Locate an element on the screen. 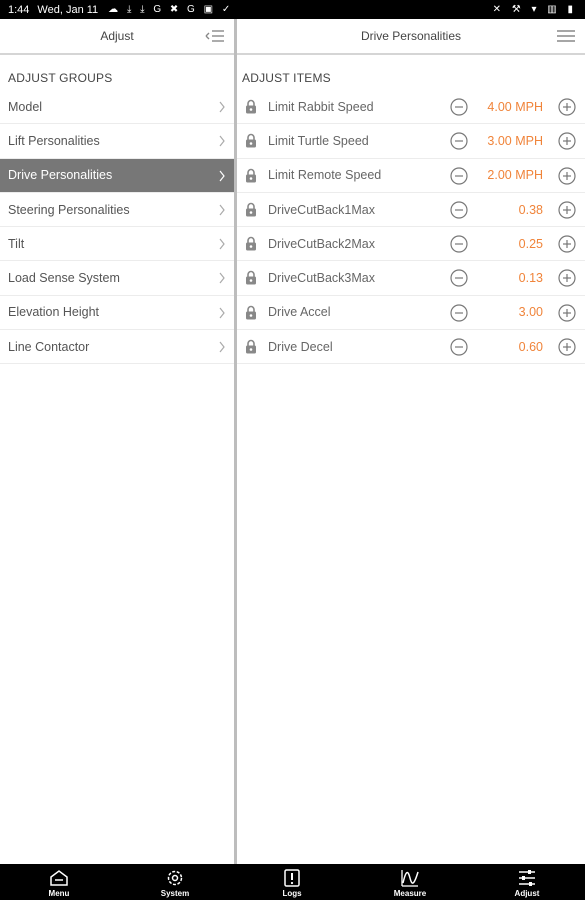 The width and height of the screenshot is (585, 900). adjust-item-row: Limit Remote Speed 2.00 MPH is located at coordinates (411, 176).